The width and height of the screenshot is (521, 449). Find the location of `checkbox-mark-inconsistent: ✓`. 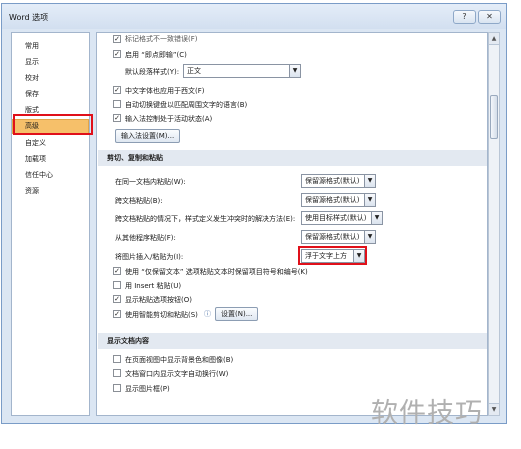

checkbox-mark-inconsistent: ✓ is located at coordinates (117, 39).